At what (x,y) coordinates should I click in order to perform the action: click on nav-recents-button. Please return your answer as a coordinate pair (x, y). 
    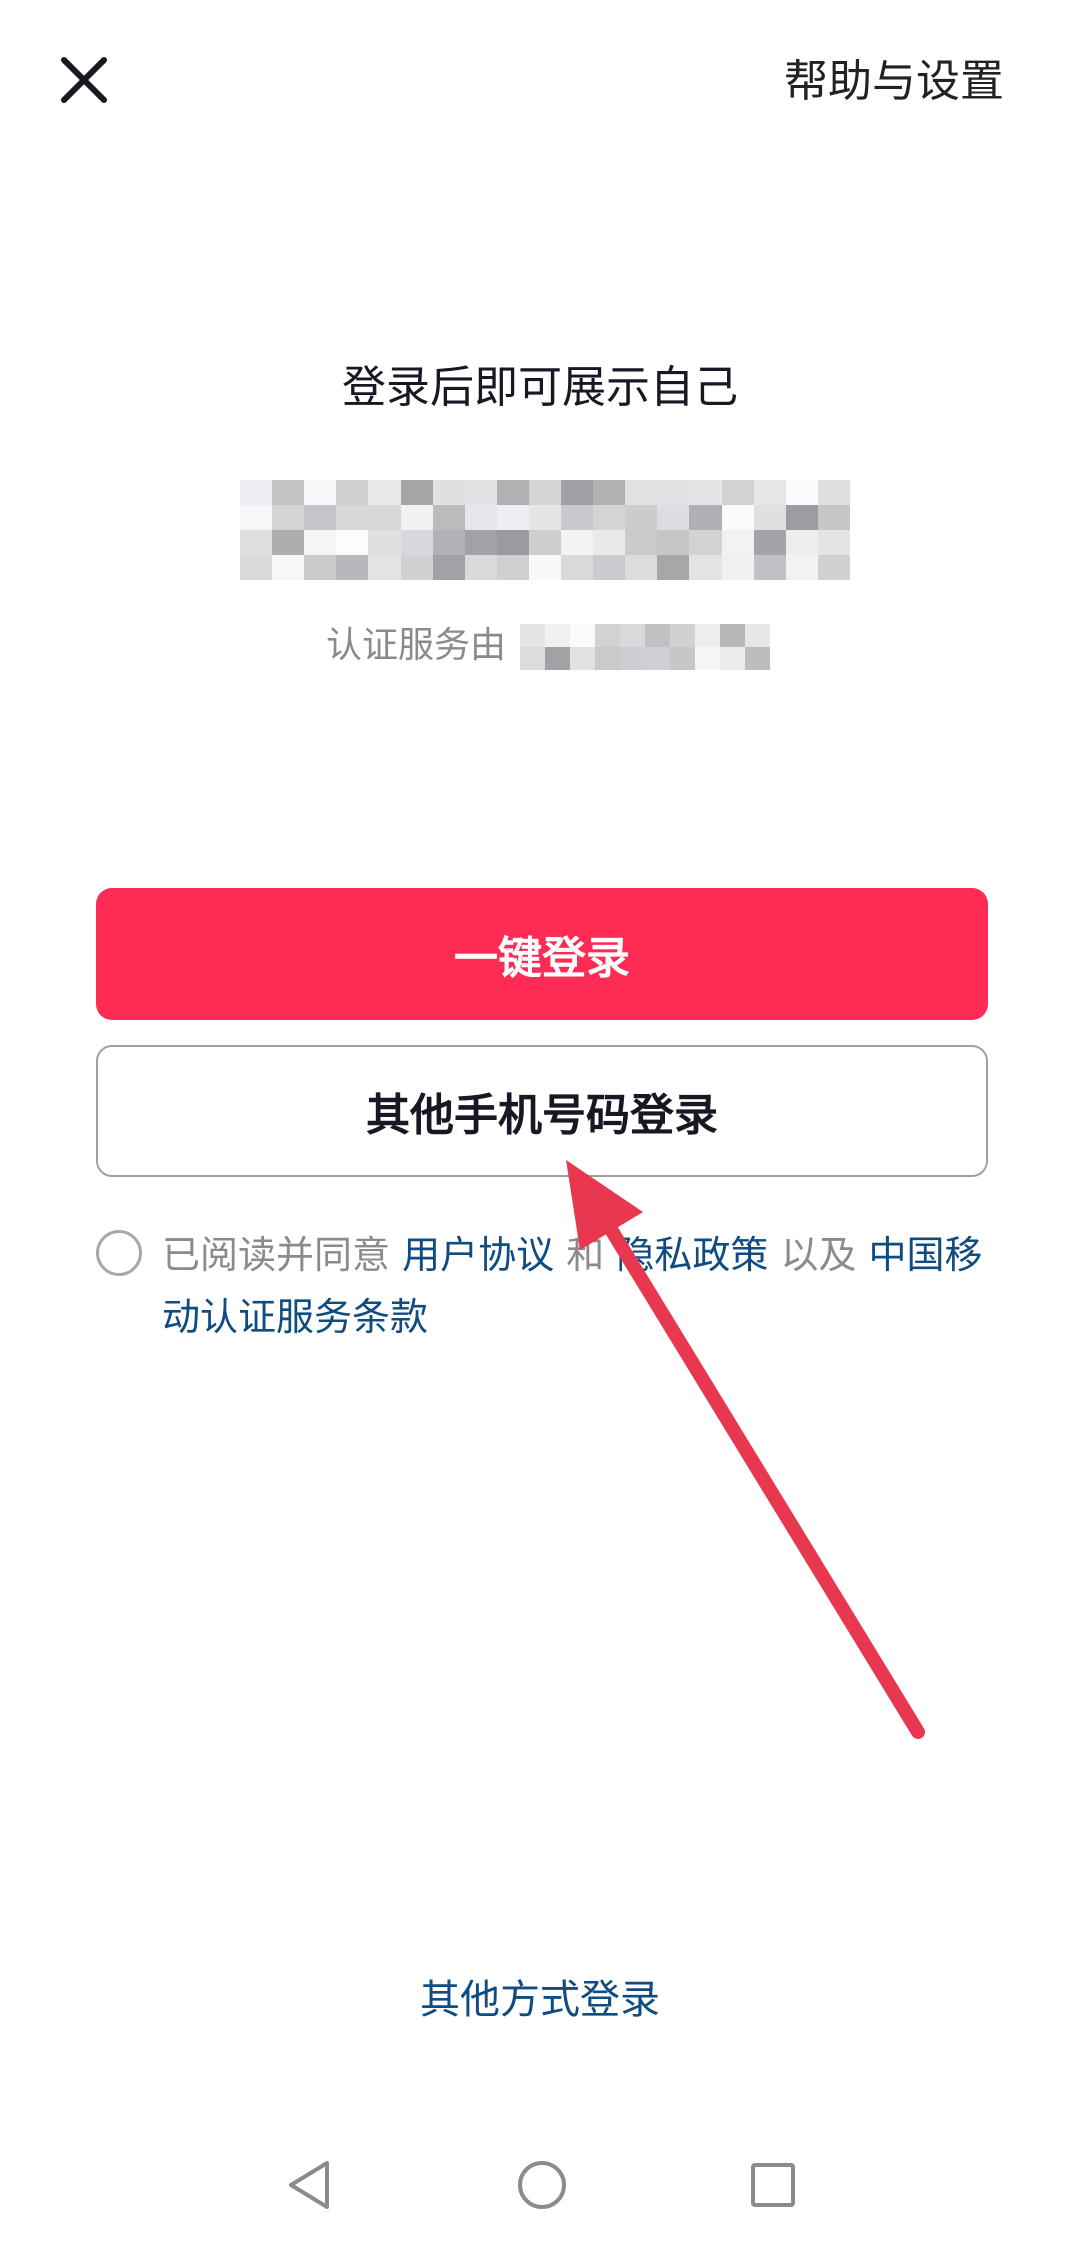
    Looking at the image, I should click on (773, 2185).